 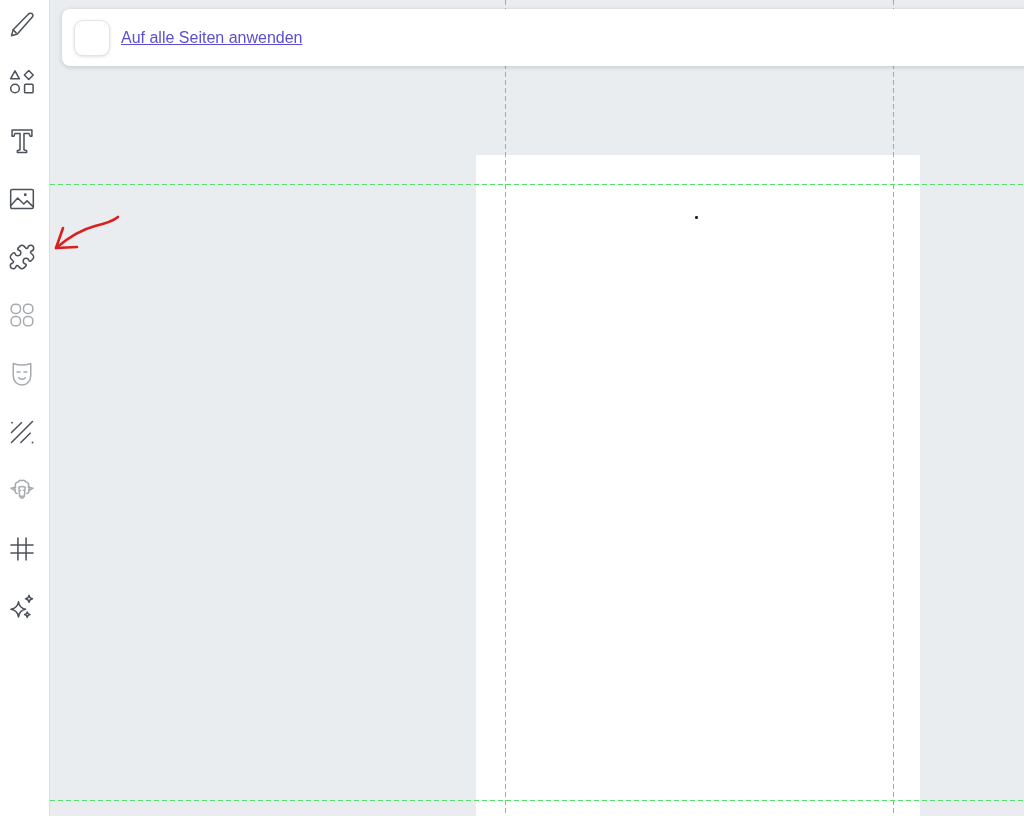 What do you see at coordinates (87, 233) in the screenshot?
I see `annotation-arrow` at bounding box center [87, 233].